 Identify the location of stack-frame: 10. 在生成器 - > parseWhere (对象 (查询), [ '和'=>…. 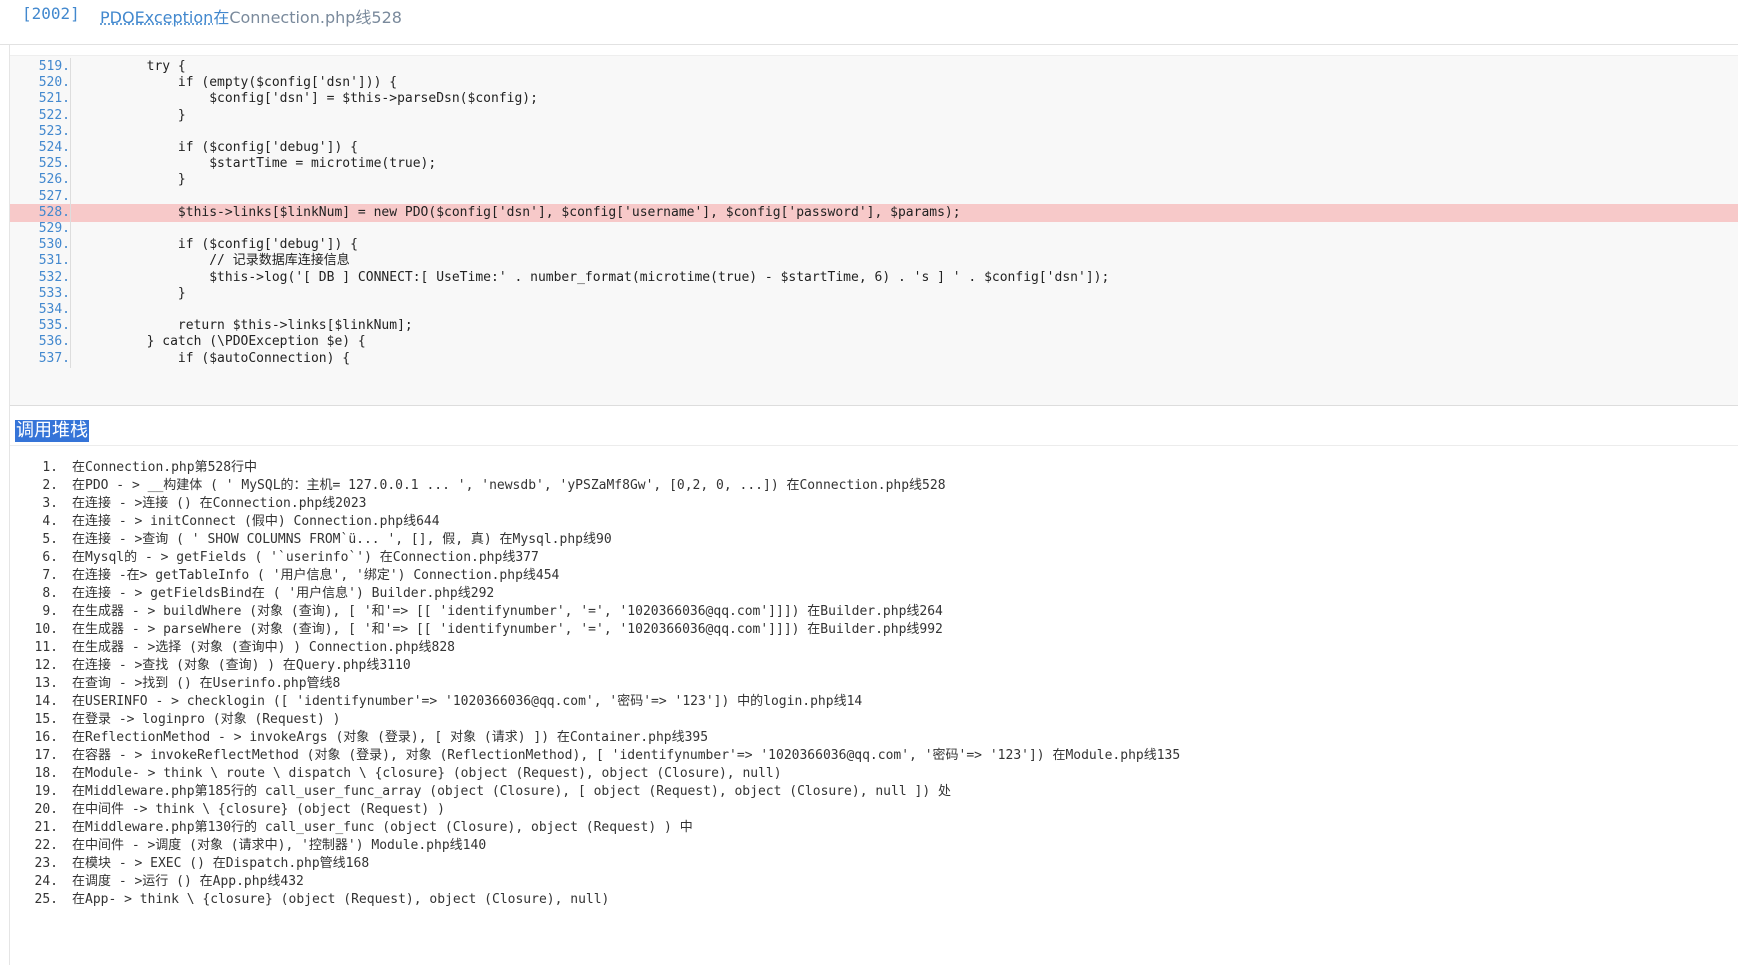
(869, 630).